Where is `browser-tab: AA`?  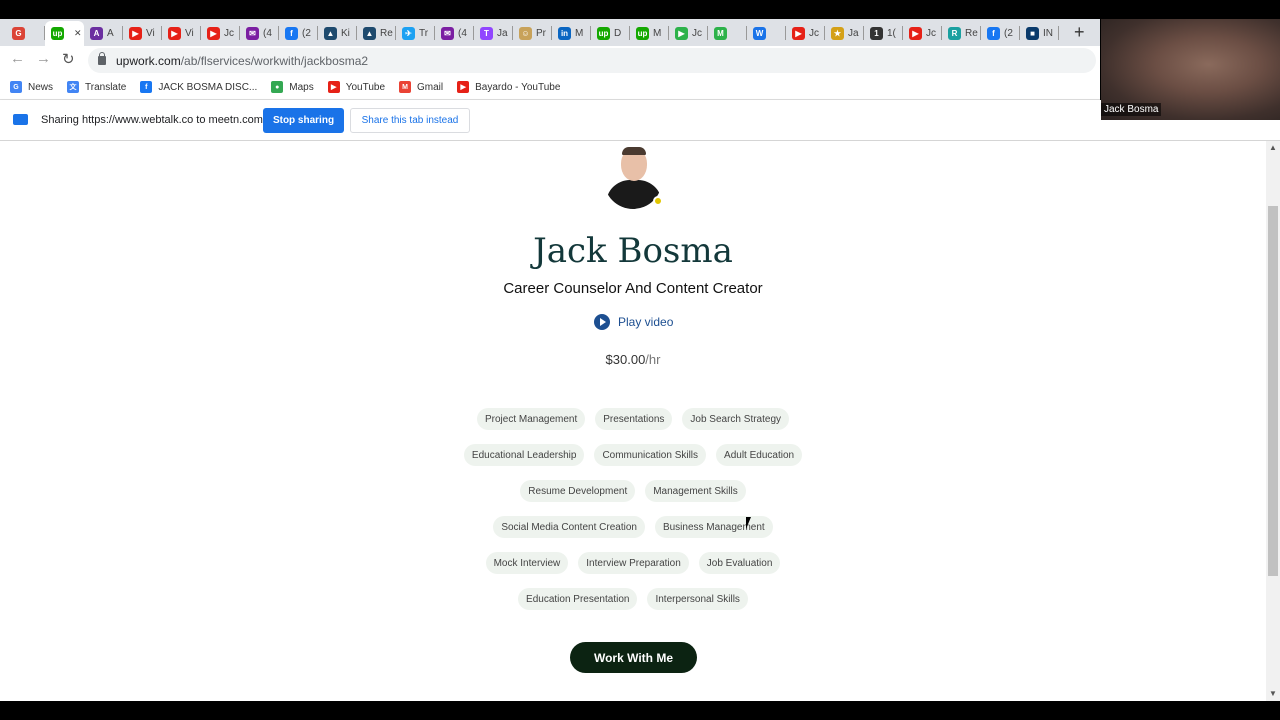
browser-tab: AA is located at coordinates (103, 33).